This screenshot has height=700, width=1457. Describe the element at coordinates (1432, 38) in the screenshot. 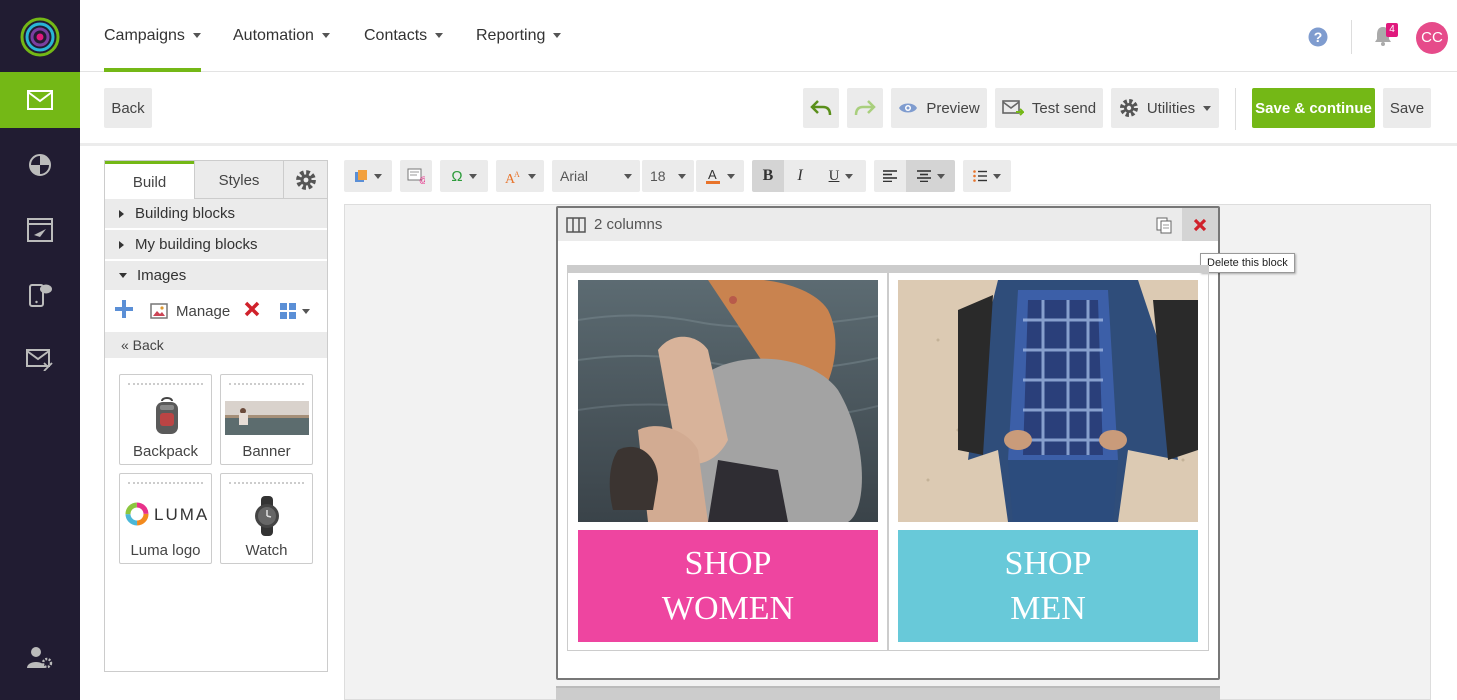

I see `user-avatar: CC` at that location.